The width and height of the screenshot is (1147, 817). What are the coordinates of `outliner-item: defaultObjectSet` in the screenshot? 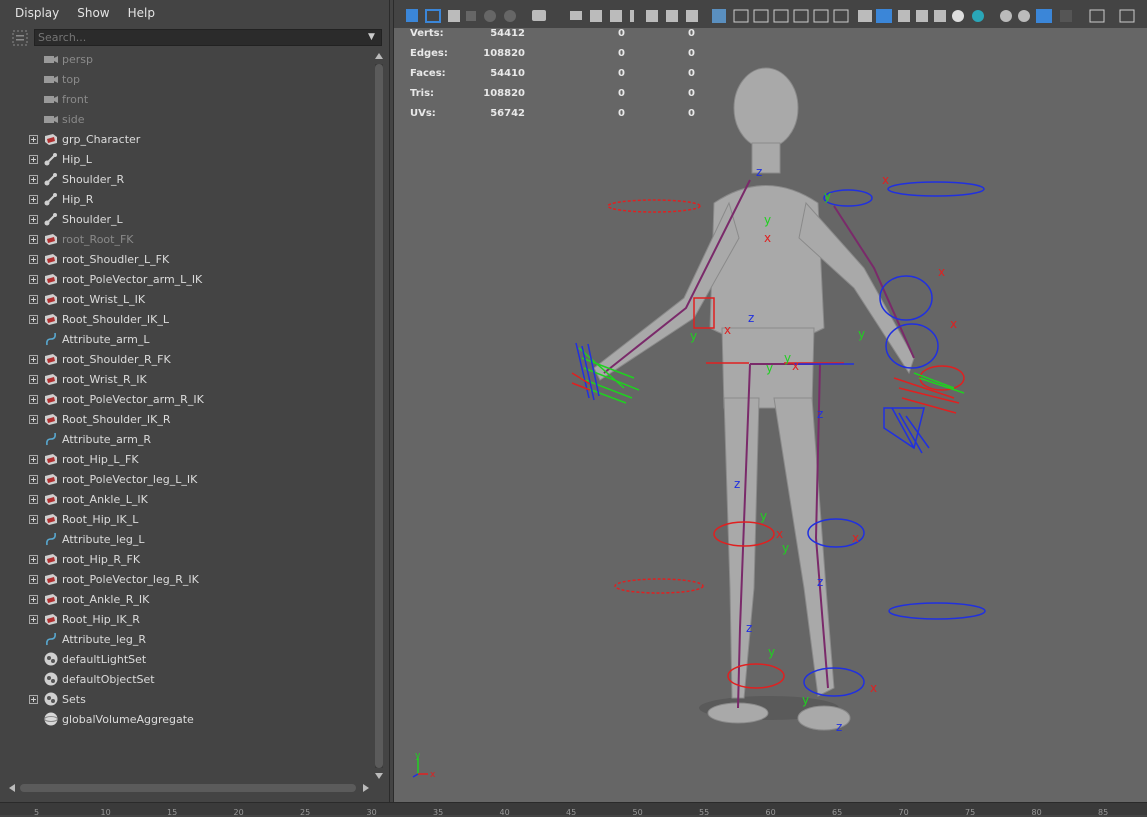 It's located at (186, 679).